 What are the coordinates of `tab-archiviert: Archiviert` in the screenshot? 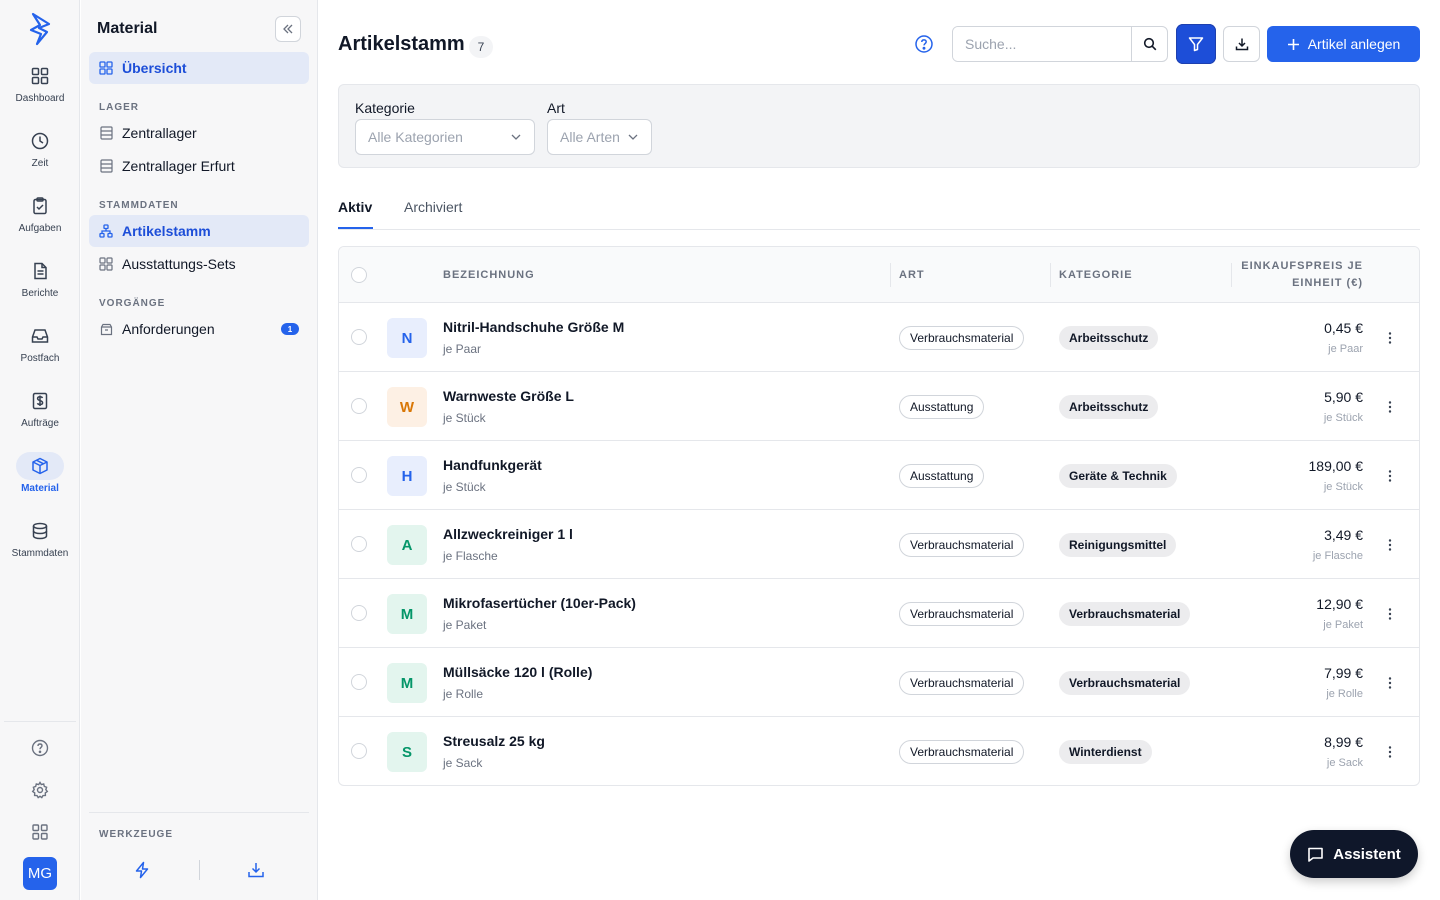 It's located at (433, 207).